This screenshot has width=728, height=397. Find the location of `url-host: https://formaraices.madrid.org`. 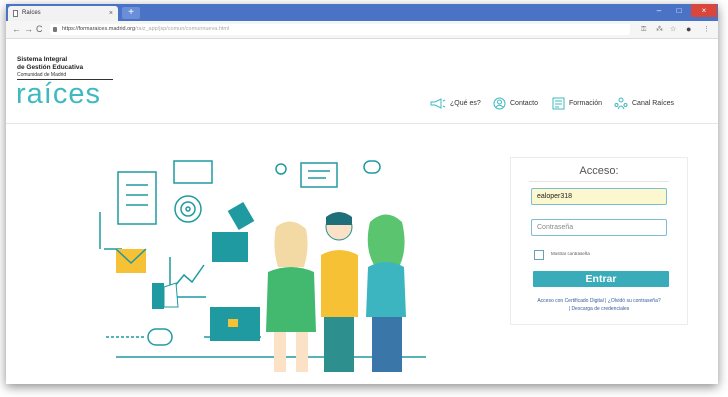

url-host: https://formaraices.madrid.org is located at coordinates (99, 29).